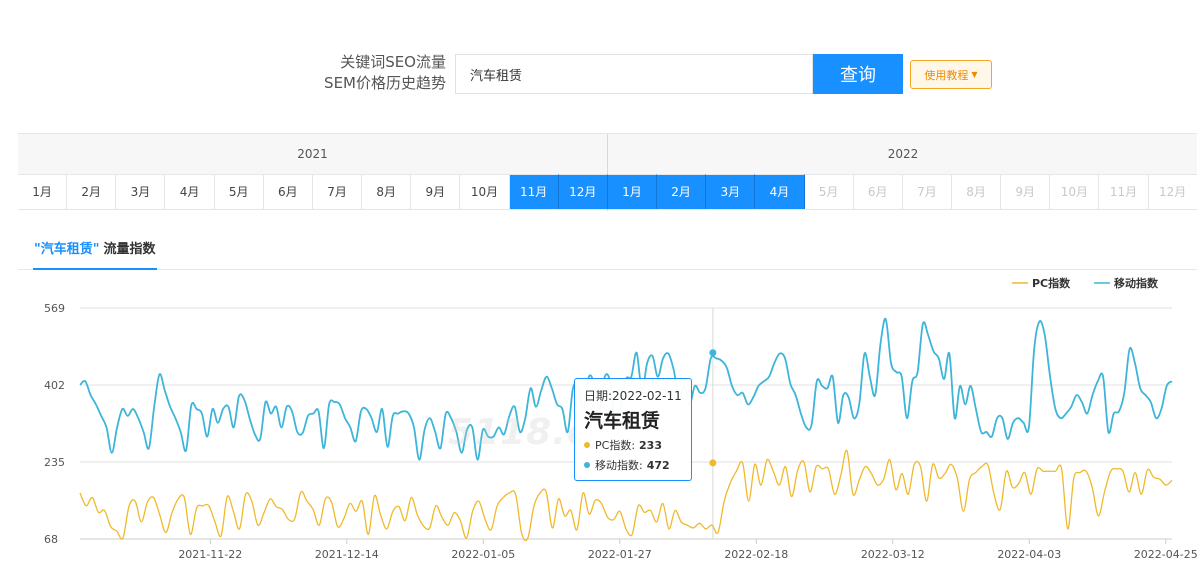 The image size is (1197, 581). Describe the element at coordinates (903, 154) in the screenshot. I see `year-label-2022: 2022` at that location.